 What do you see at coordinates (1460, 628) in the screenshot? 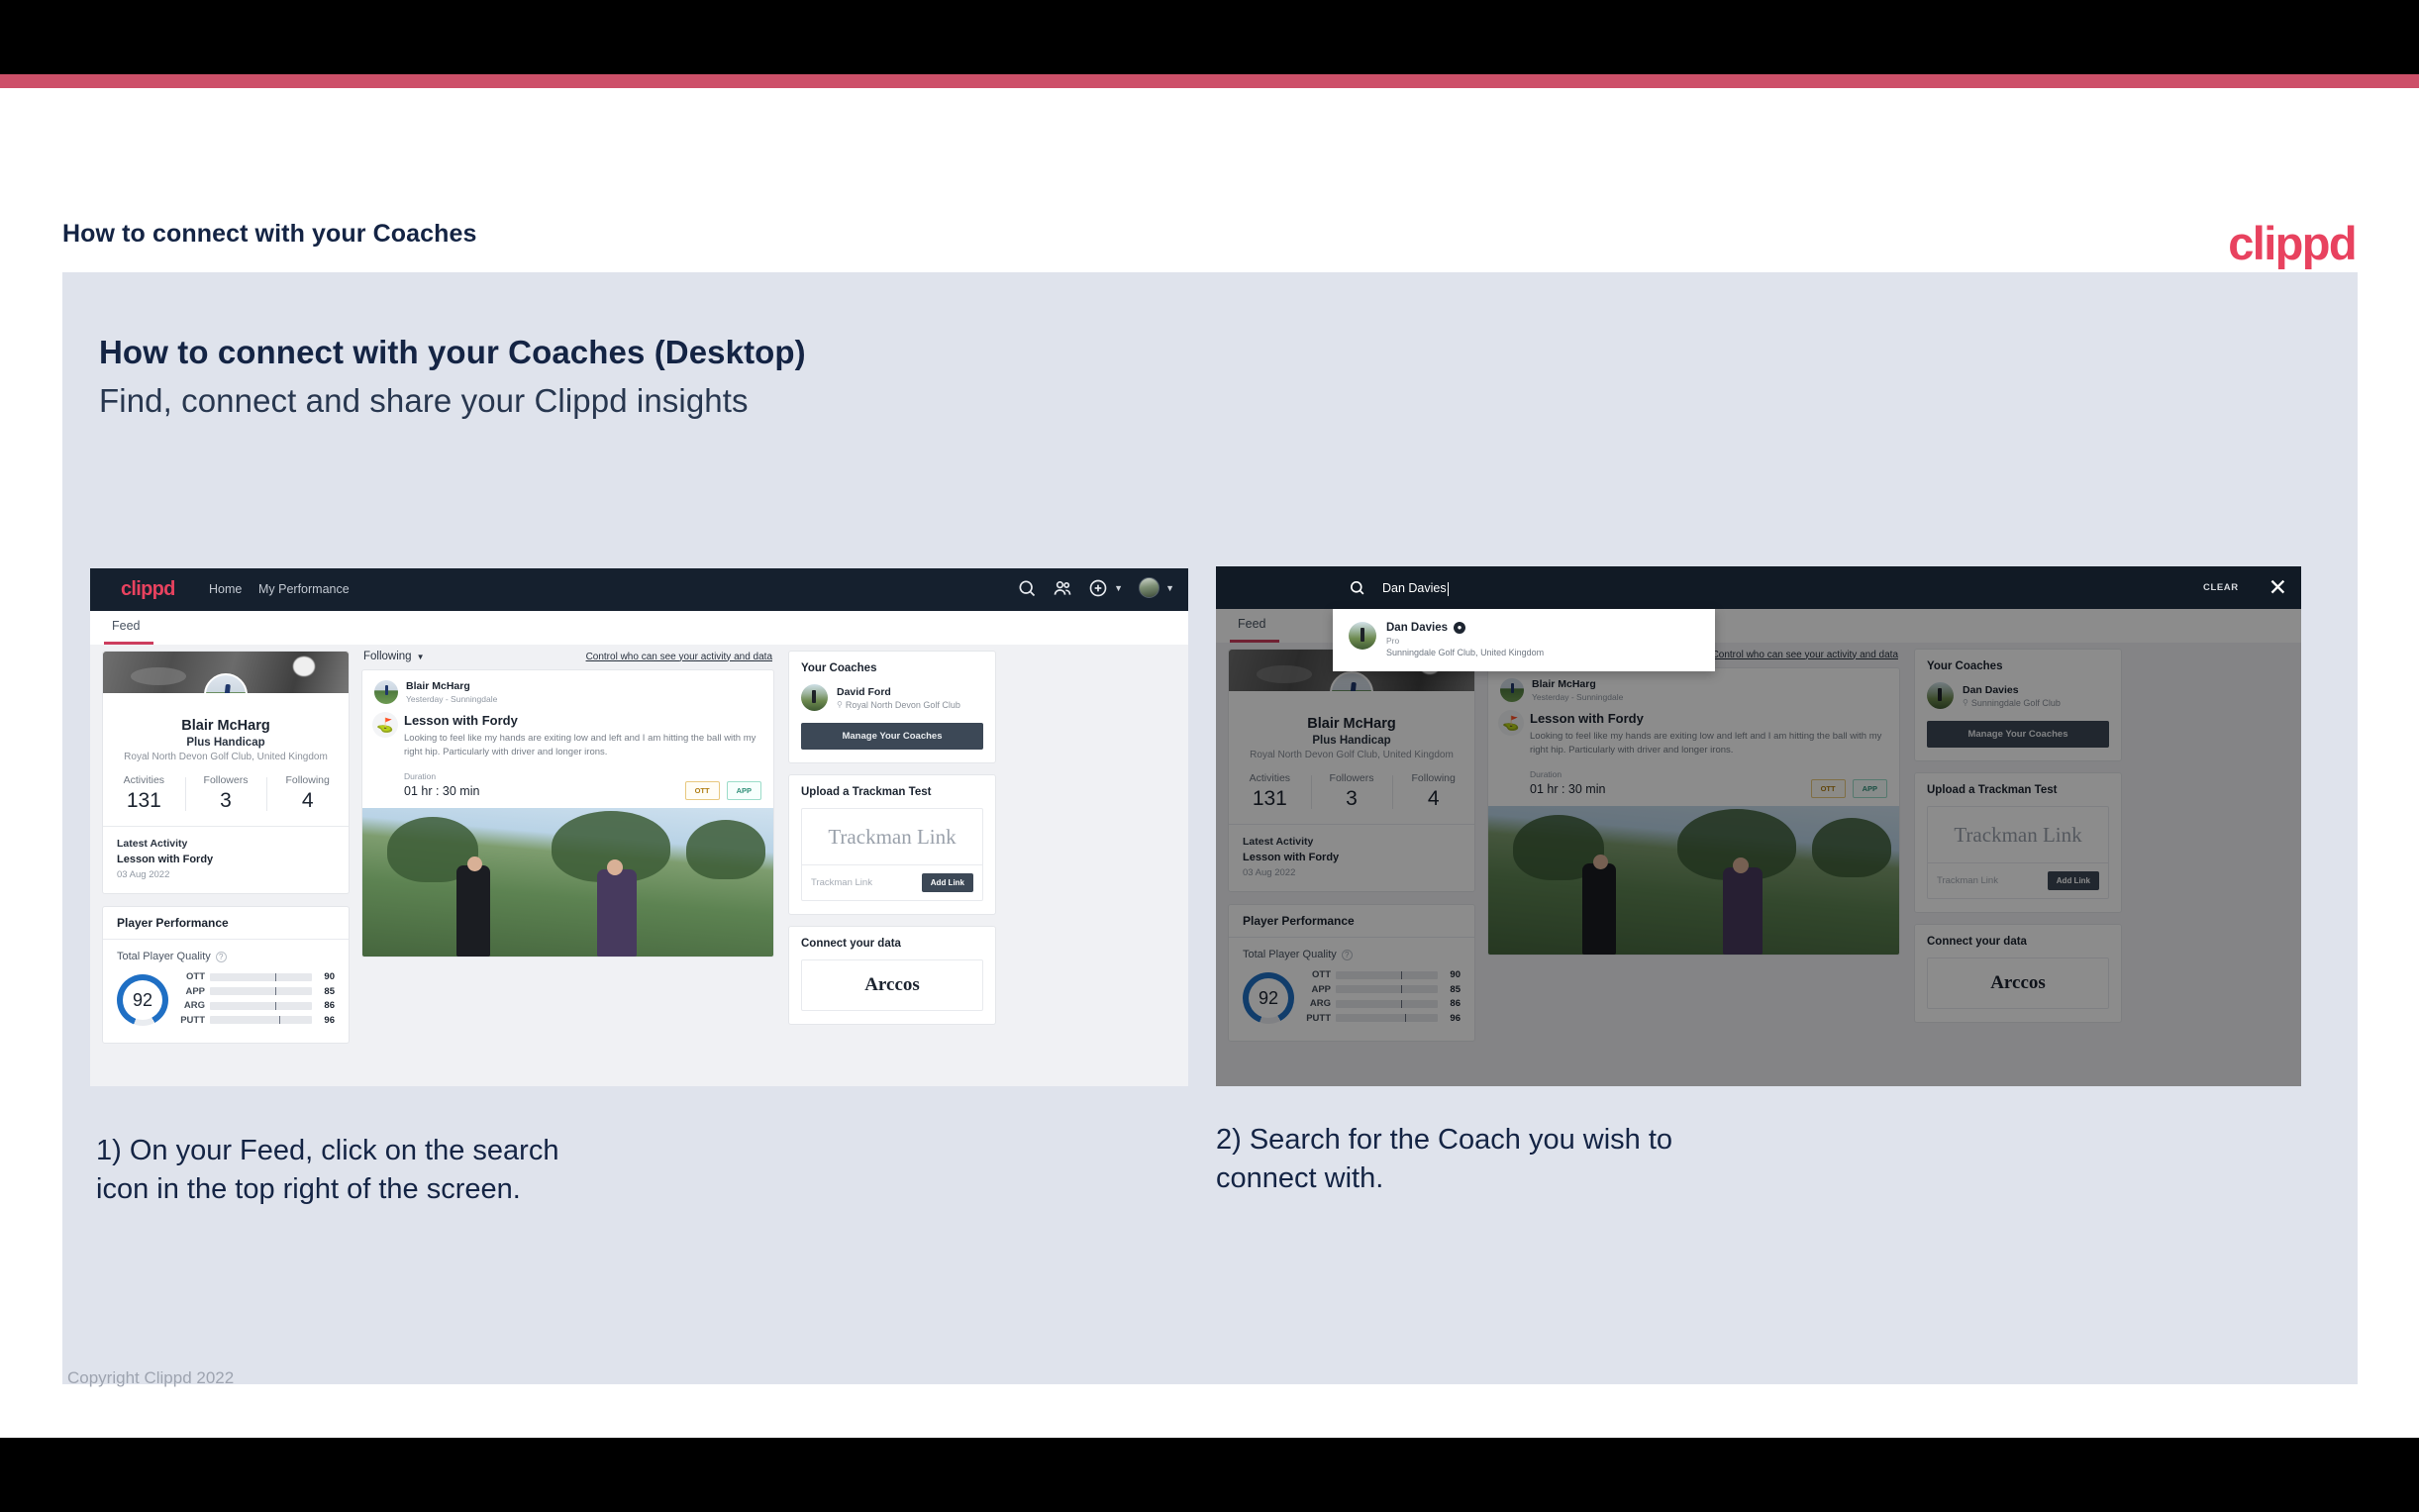
I see `pro-badge-icon: ●` at bounding box center [1460, 628].